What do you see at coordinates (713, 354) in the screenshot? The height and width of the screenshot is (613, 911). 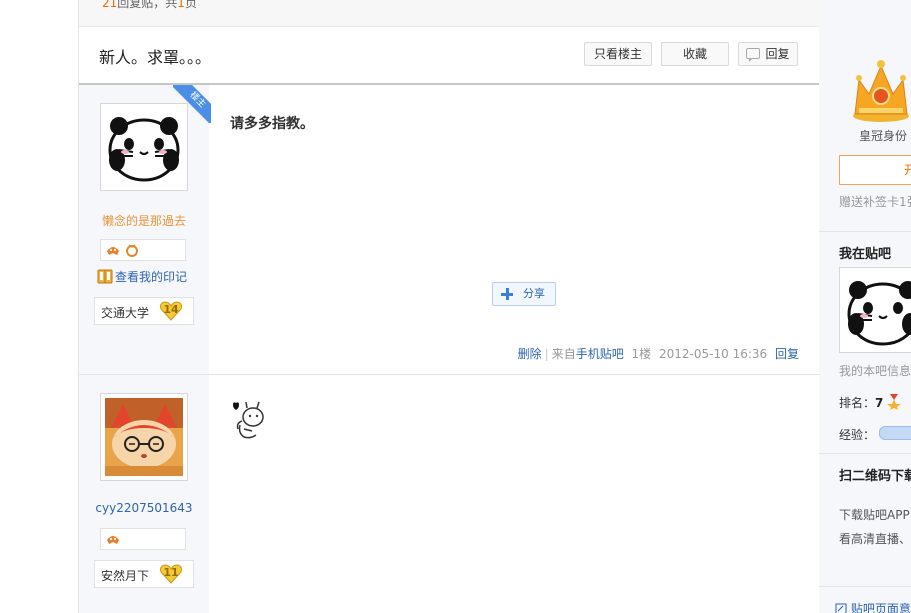 I see `post-time: 2012-05-10 16:36` at bounding box center [713, 354].